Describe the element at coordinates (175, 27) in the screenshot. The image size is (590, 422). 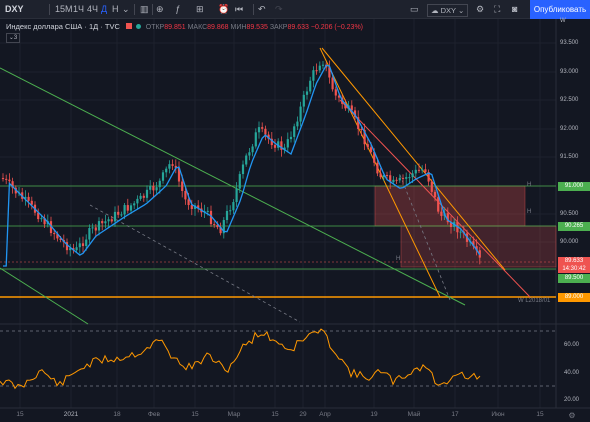
I see `open-value: 89.851` at that location.